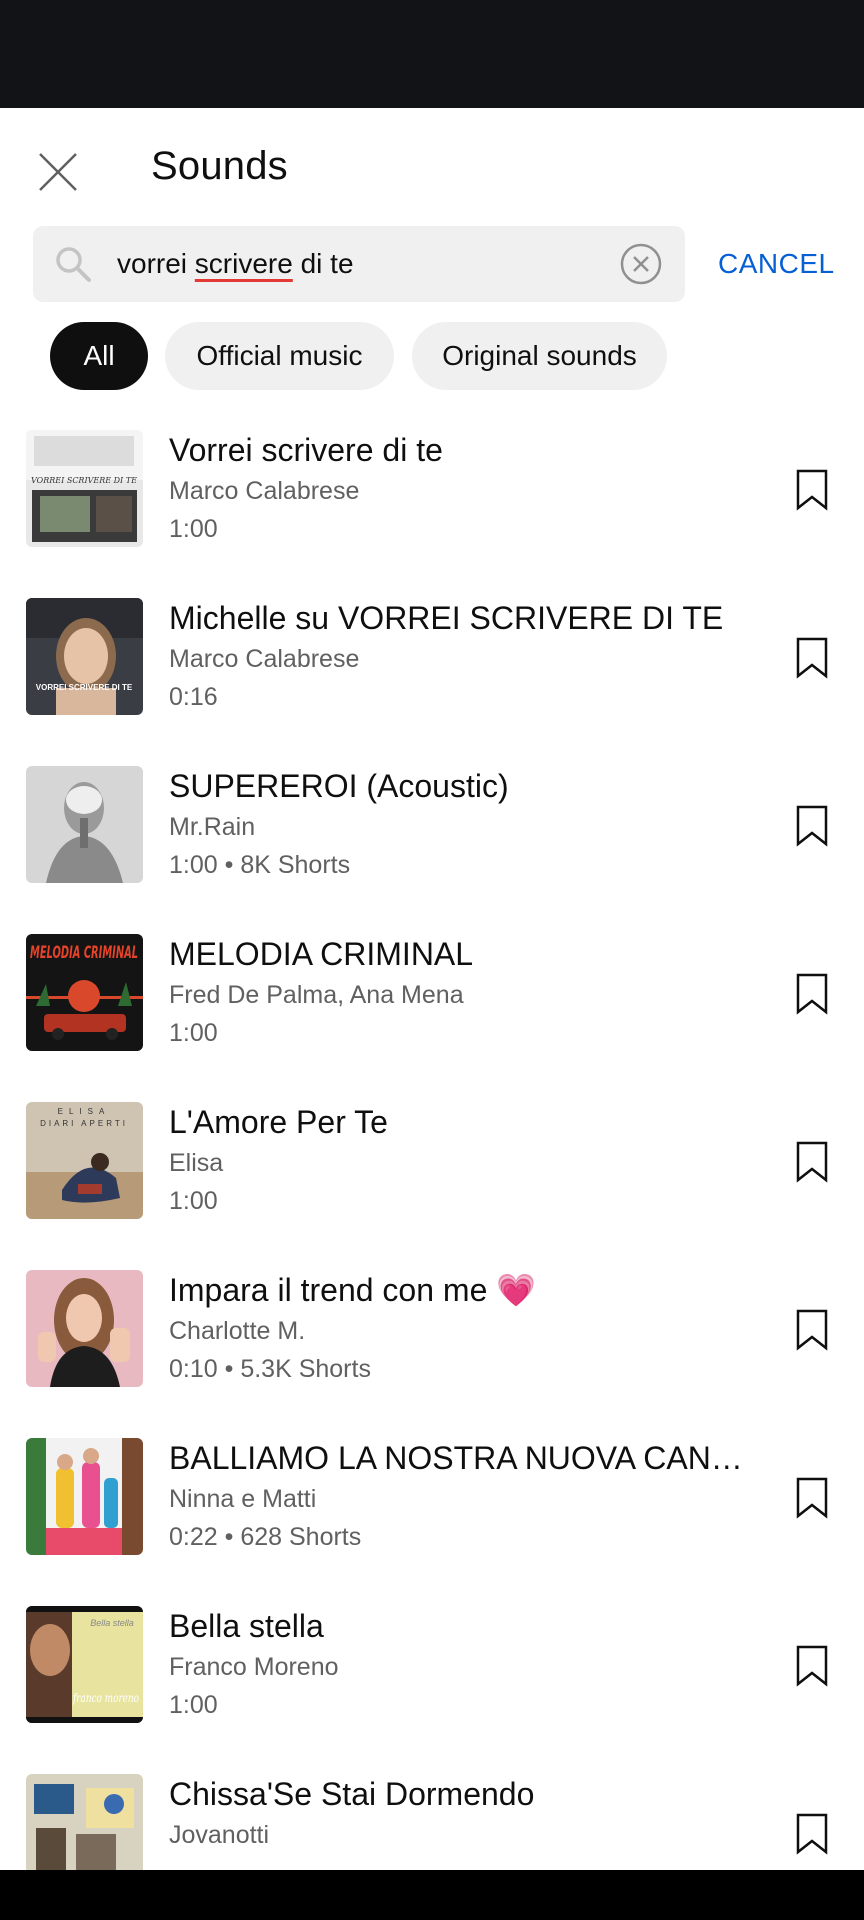 The height and width of the screenshot is (1920, 864). I want to click on sound-artist: Fred De Palma, Ana Mena, so click(316, 995).